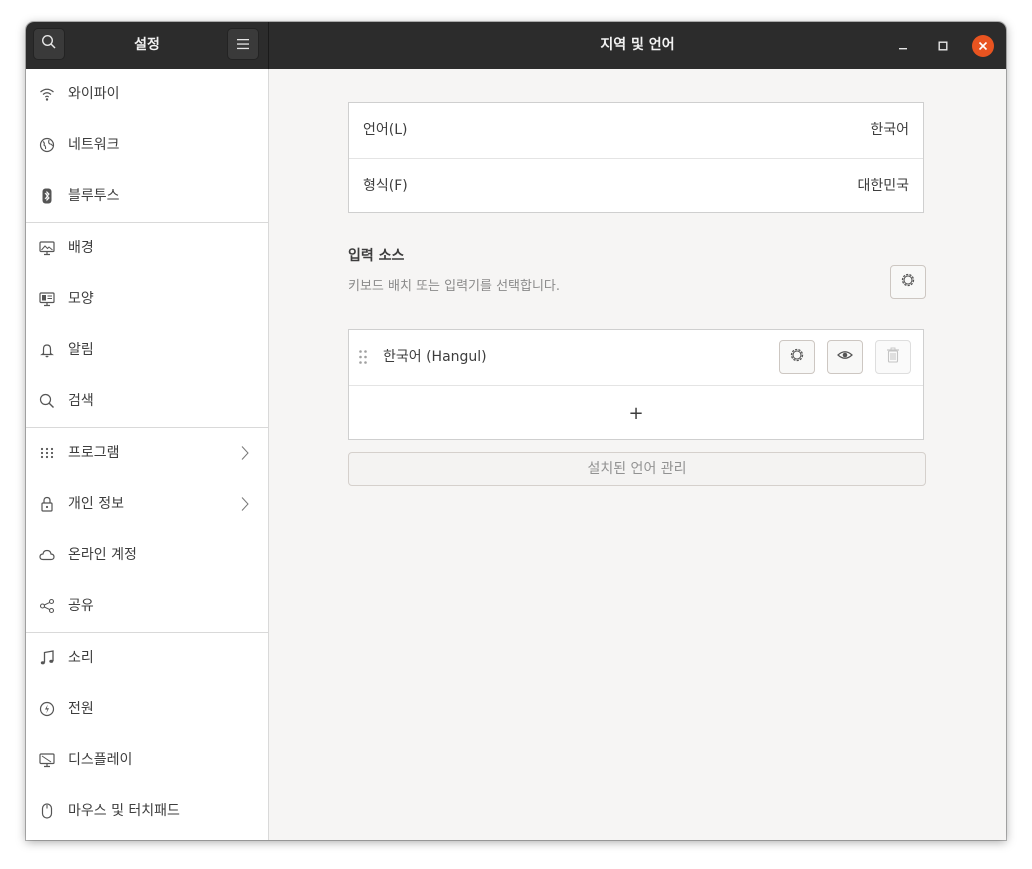 The width and height of the screenshot is (1032, 869). I want to click on sidebar-item-applications: 프로그램, so click(147, 453).